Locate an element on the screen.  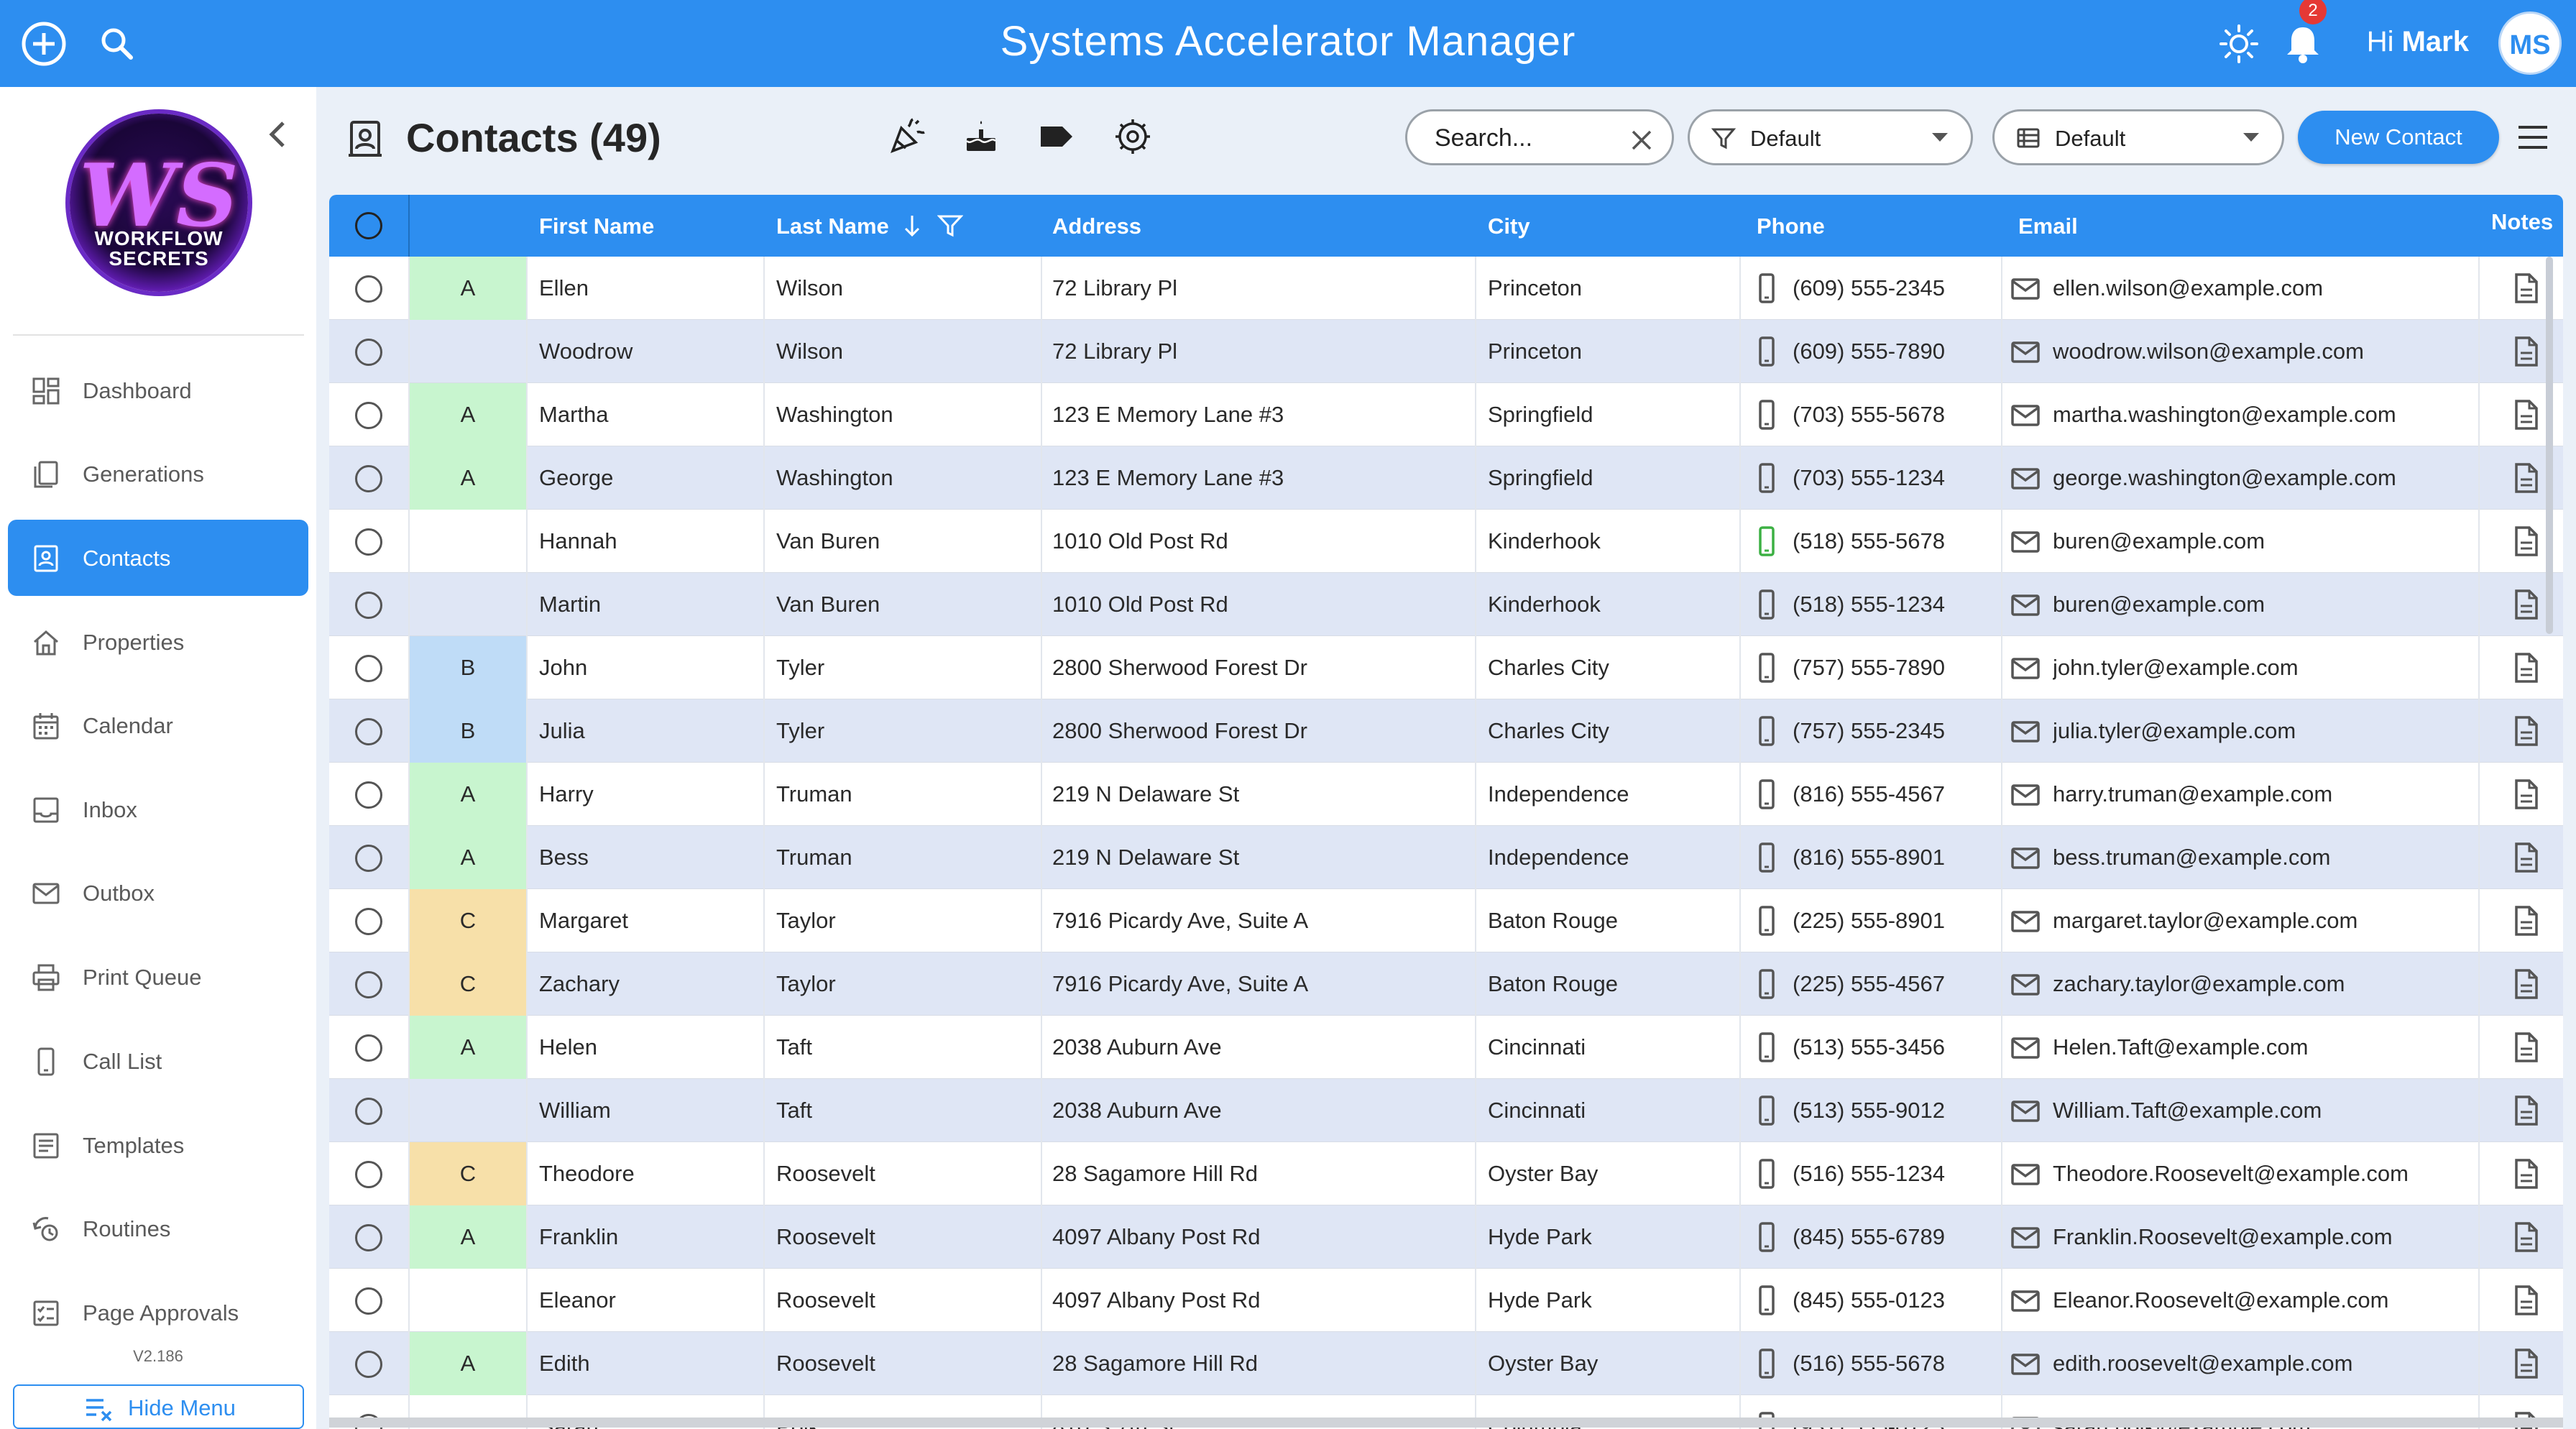
cell-email: woodrow.wilson@example.com is located at coordinates (2261, 351).